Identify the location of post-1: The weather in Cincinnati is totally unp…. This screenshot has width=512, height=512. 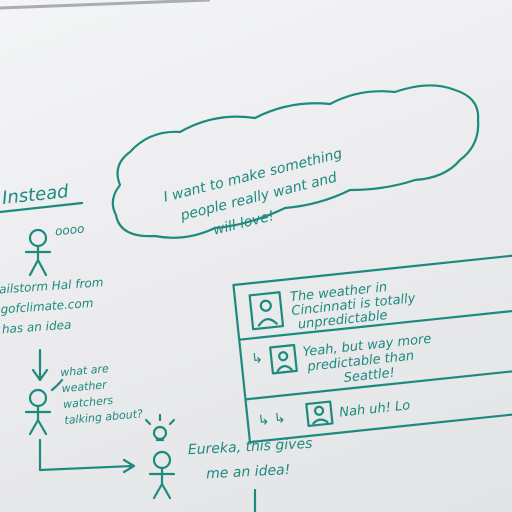
(332, 306).